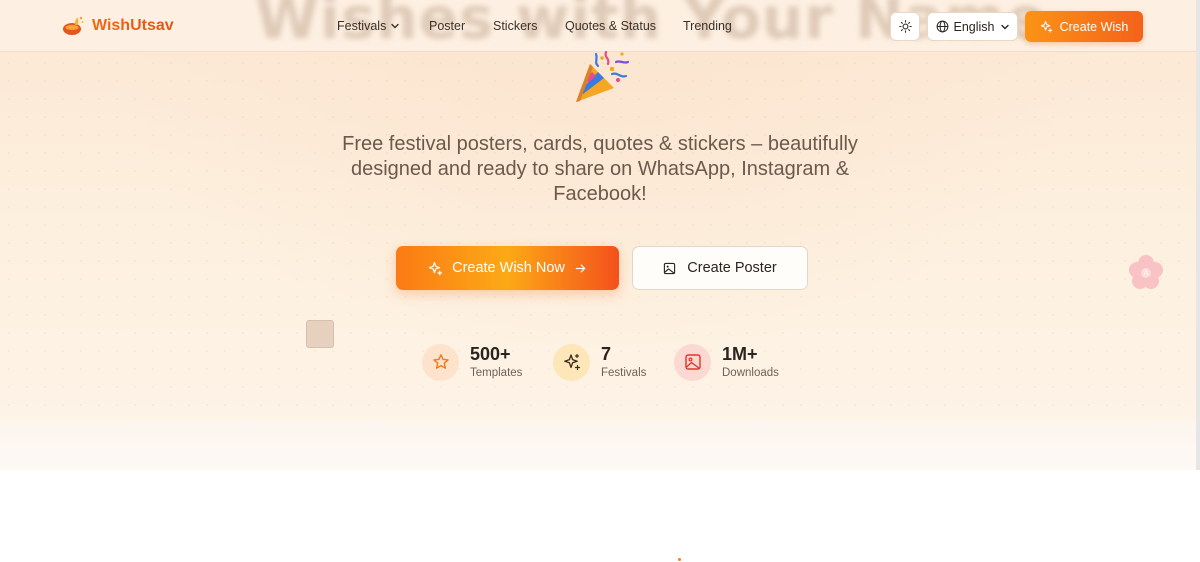  What do you see at coordinates (599, 362) in the screenshot?
I see `stat-festivals: 7 Festivals` at bounding box center [599, 362].